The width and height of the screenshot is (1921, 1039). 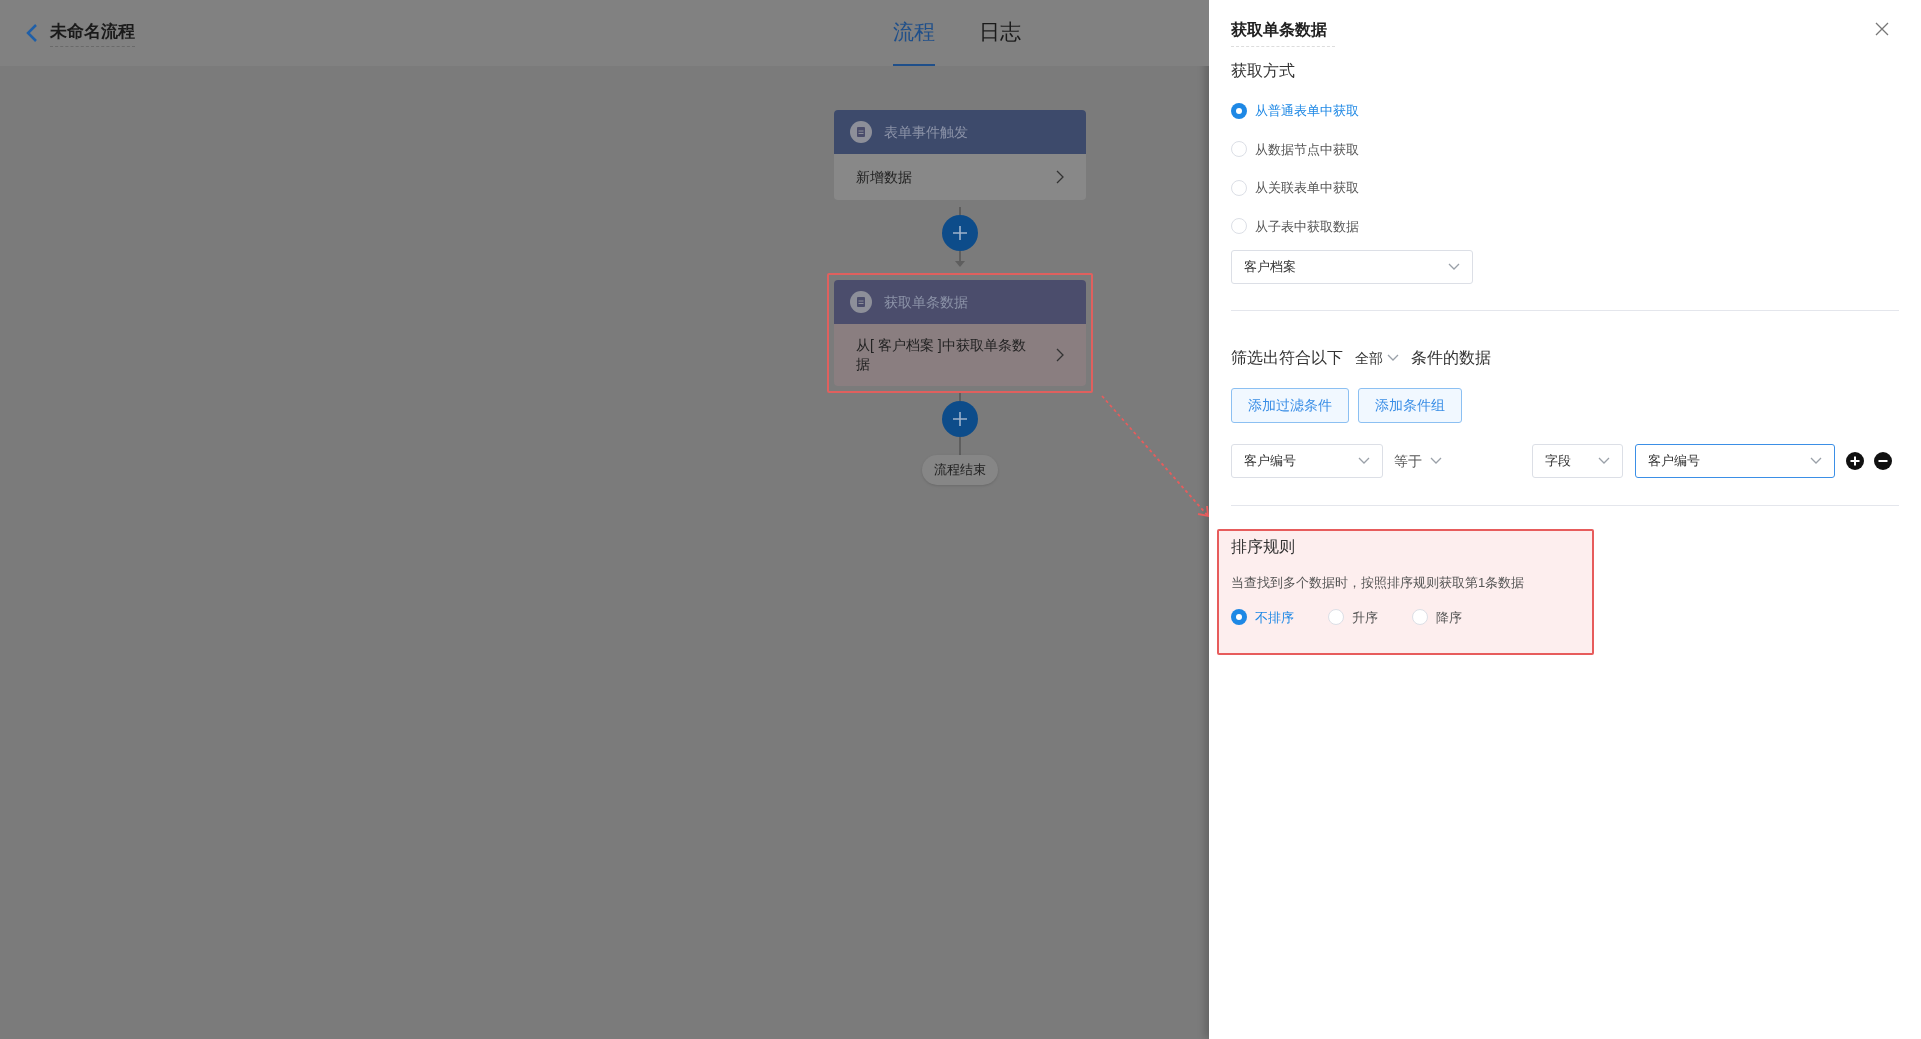 I want to click on select-field: 字段, so click(x=1577, y=461).